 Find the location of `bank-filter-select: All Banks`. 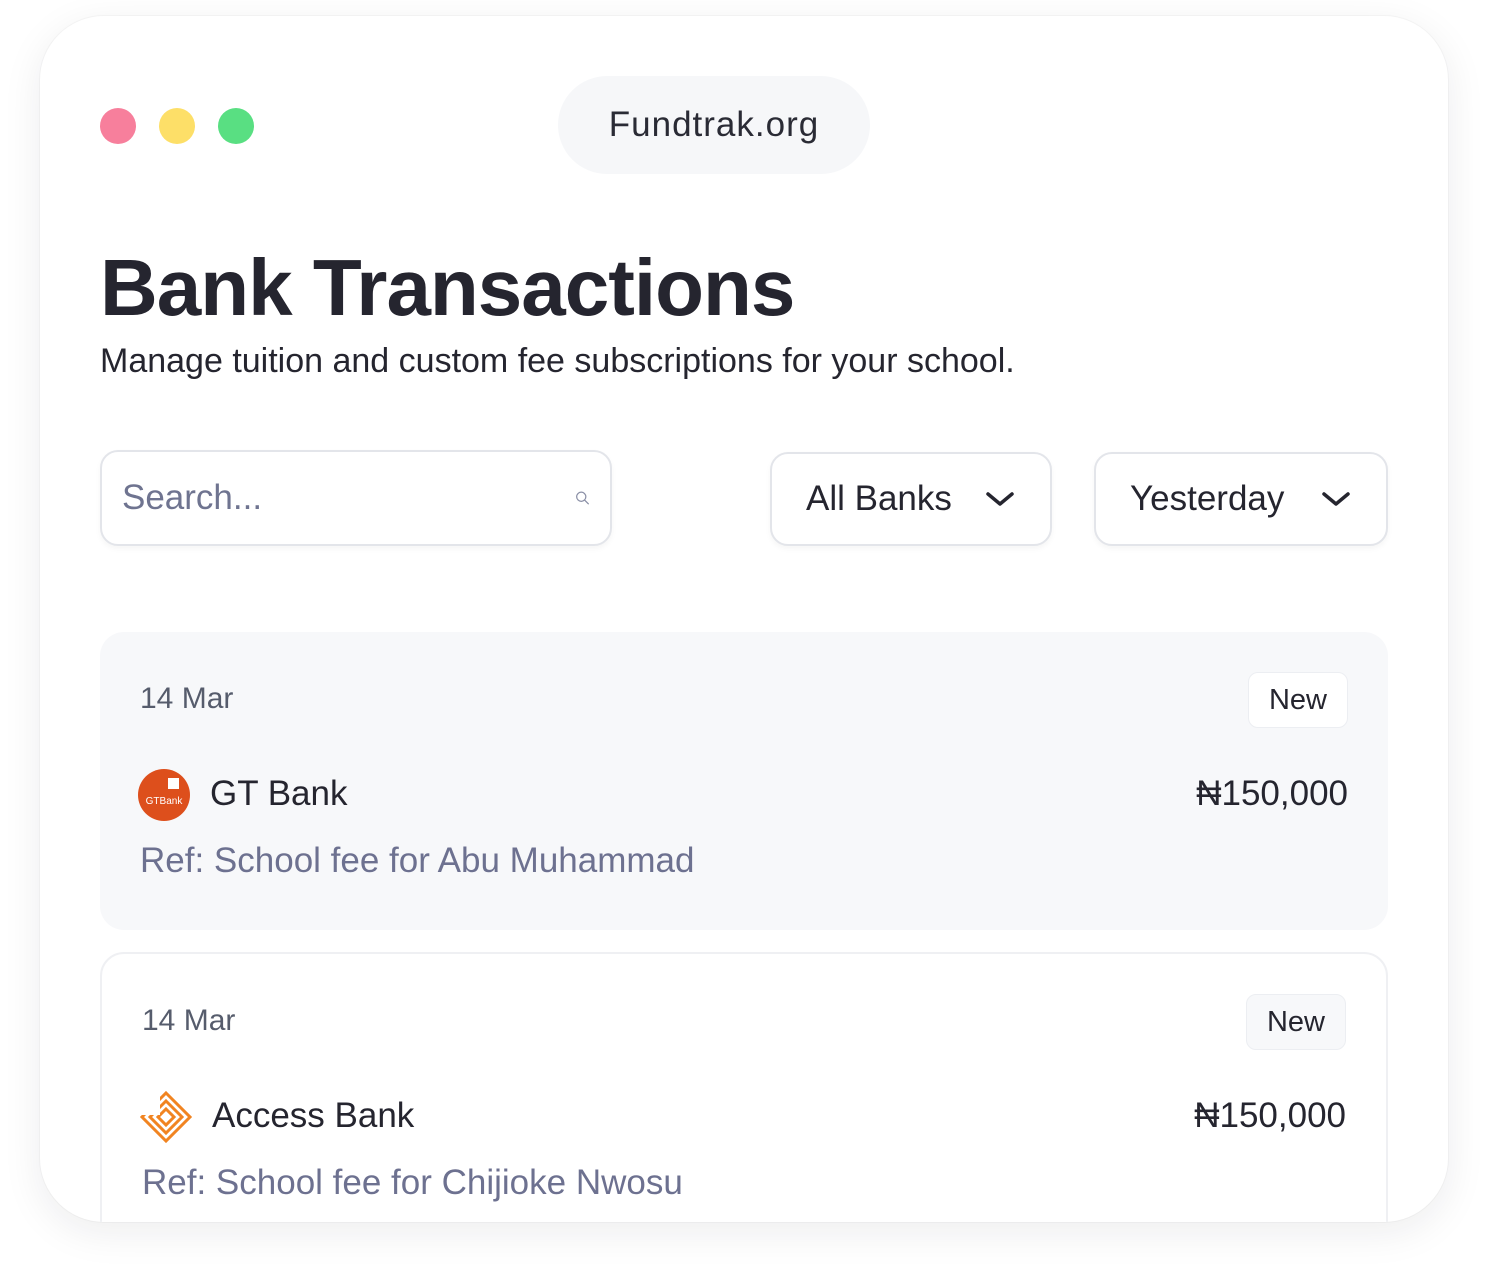

bank-filter-select: All Banks is located at coordinates (911, 499).